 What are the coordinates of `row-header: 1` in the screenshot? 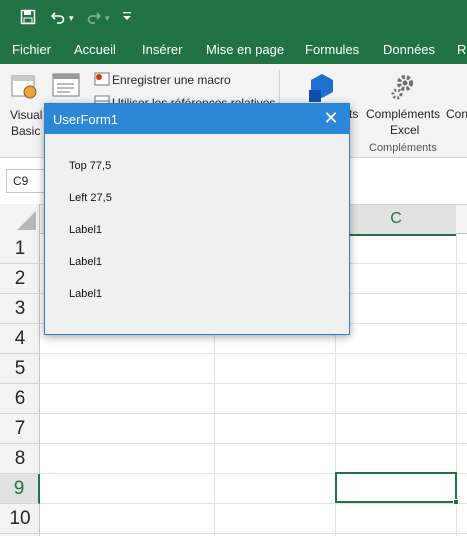 It's located at (20, 249).